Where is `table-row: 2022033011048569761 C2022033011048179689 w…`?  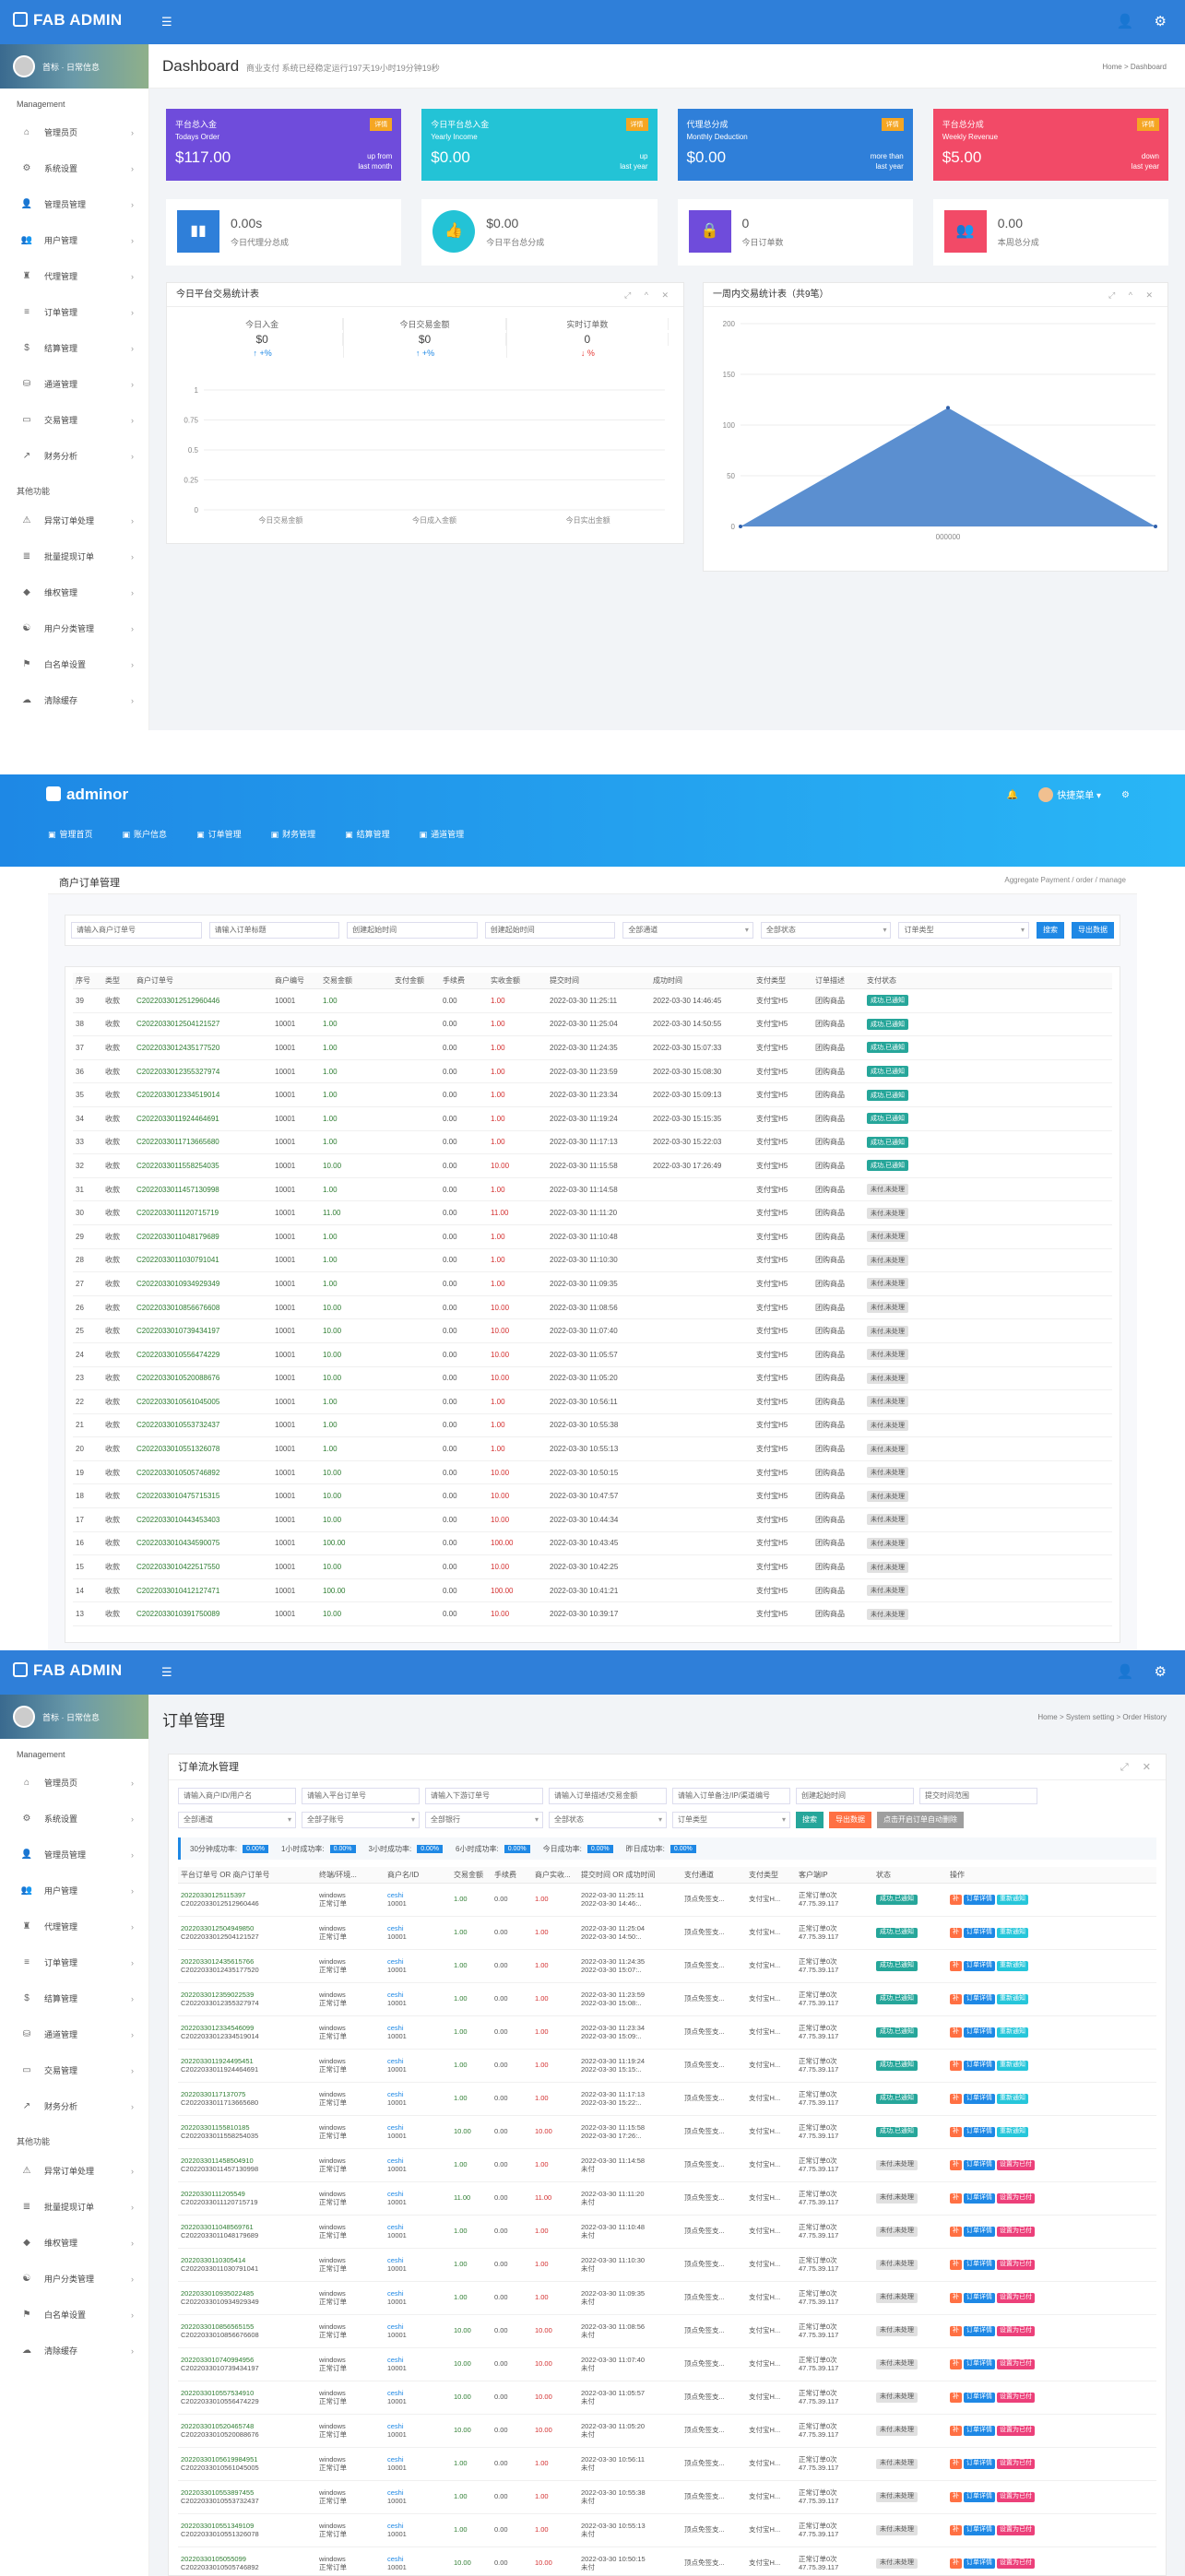 table-row: 2022033011048569761 C2022033011048179689 w… is located at coordinates (667, 2232).